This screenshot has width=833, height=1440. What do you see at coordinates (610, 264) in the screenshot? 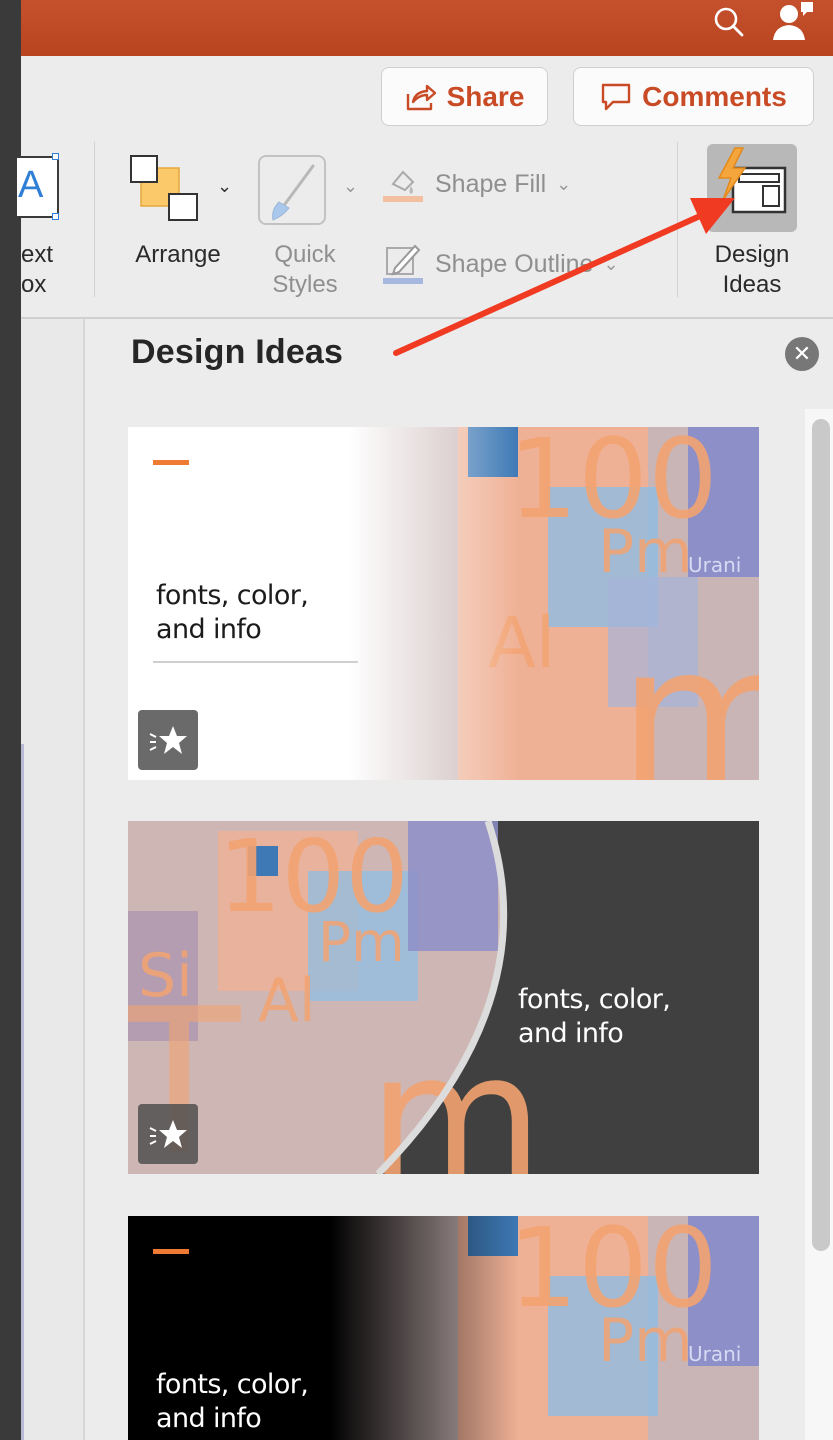
I see `shape-outline-chevron-down-icon: ⌄` at bounding box center [610, 264].